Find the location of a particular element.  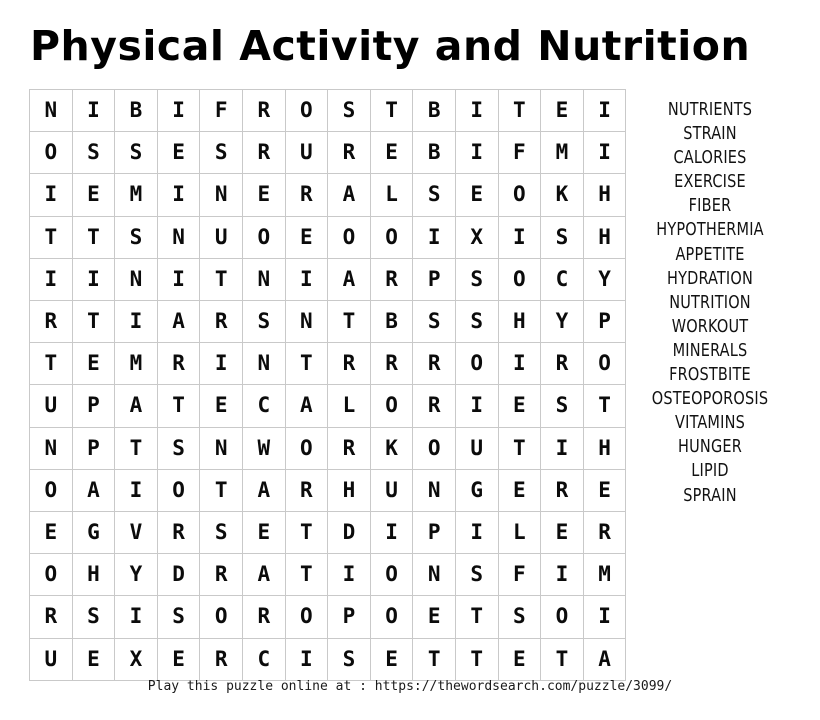

word-list-item: FIBER is located at coordinates (710, 206).